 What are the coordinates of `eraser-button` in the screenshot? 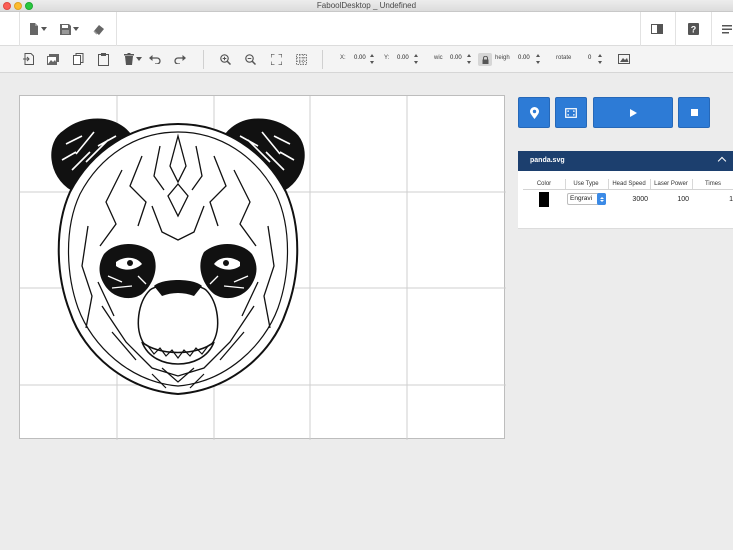 It's located at (99, 29).